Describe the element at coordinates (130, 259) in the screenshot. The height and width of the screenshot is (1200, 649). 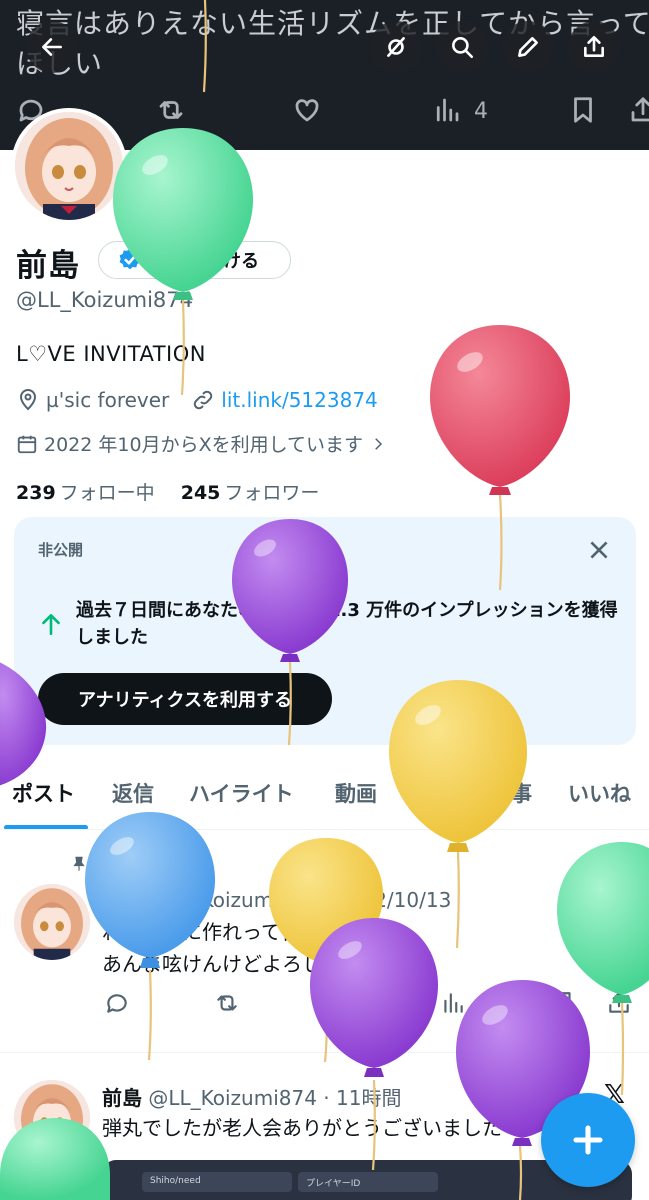
I see `verified-badge-icon` at that location.